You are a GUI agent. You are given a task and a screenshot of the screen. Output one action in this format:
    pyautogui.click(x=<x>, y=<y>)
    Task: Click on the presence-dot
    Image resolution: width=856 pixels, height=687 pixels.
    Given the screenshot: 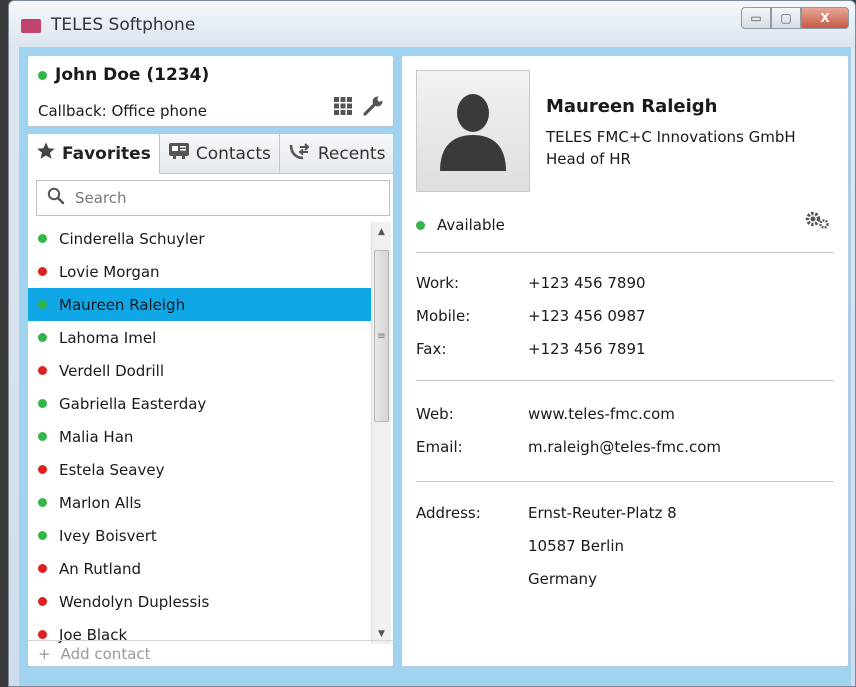 What is the action you would take?
    pyautogui.click(x=420, y=225)
    